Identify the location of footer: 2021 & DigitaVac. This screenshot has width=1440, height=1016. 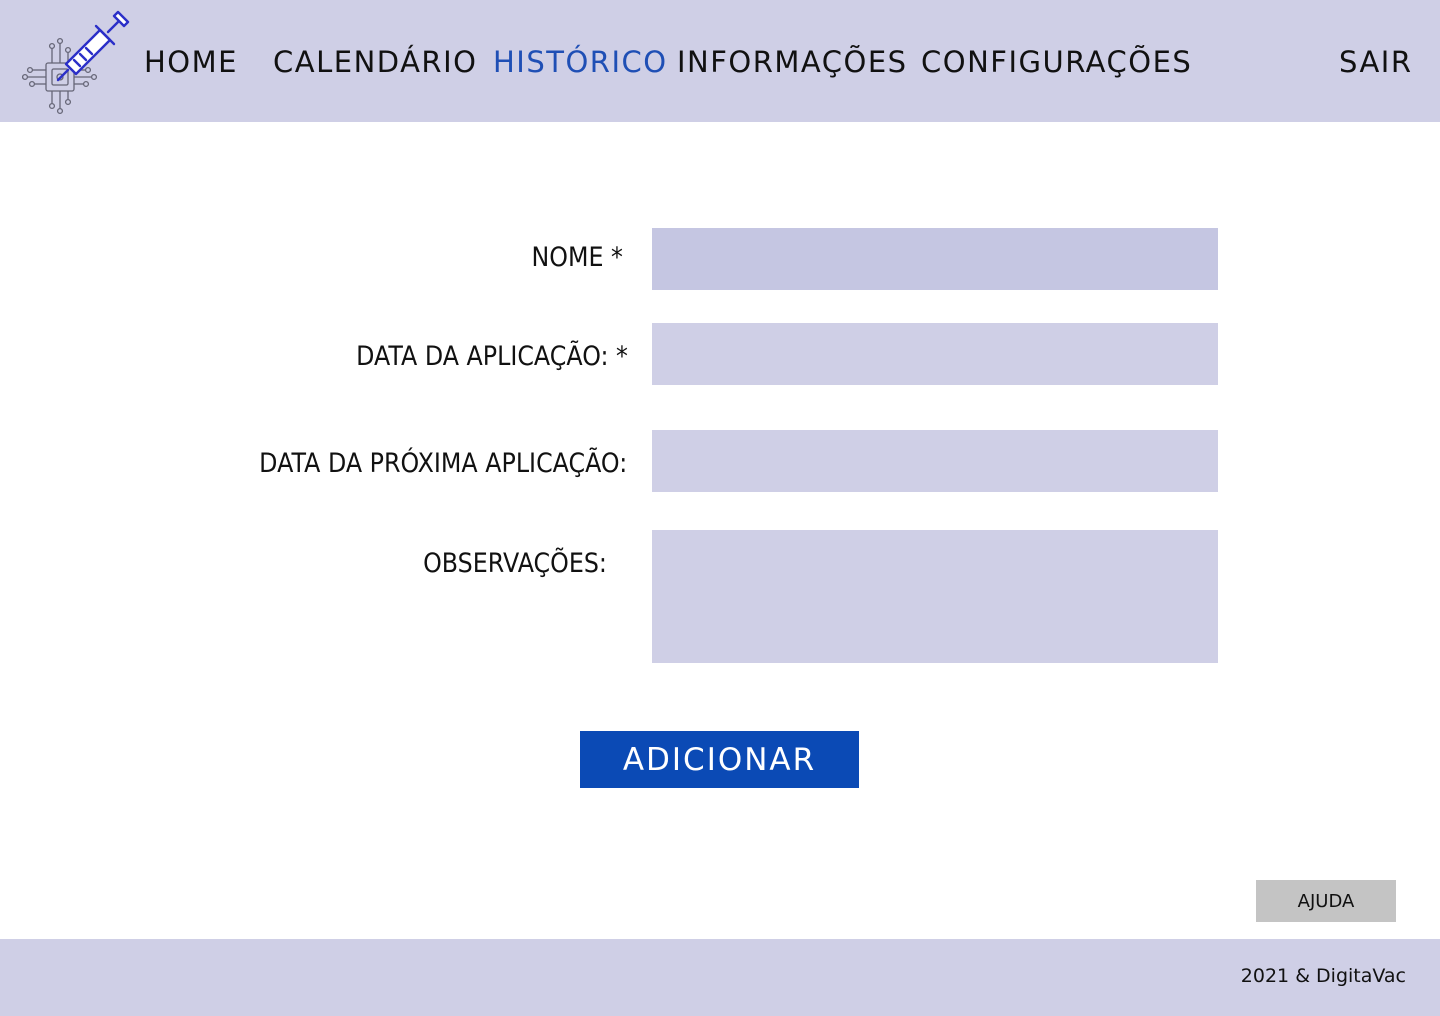
(720, 977).